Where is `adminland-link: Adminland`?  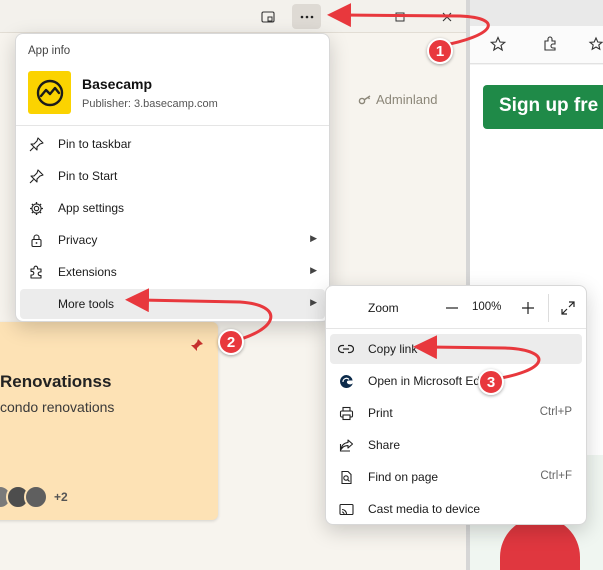 adminland-link: Adminland is located at coordinates (397, 99).